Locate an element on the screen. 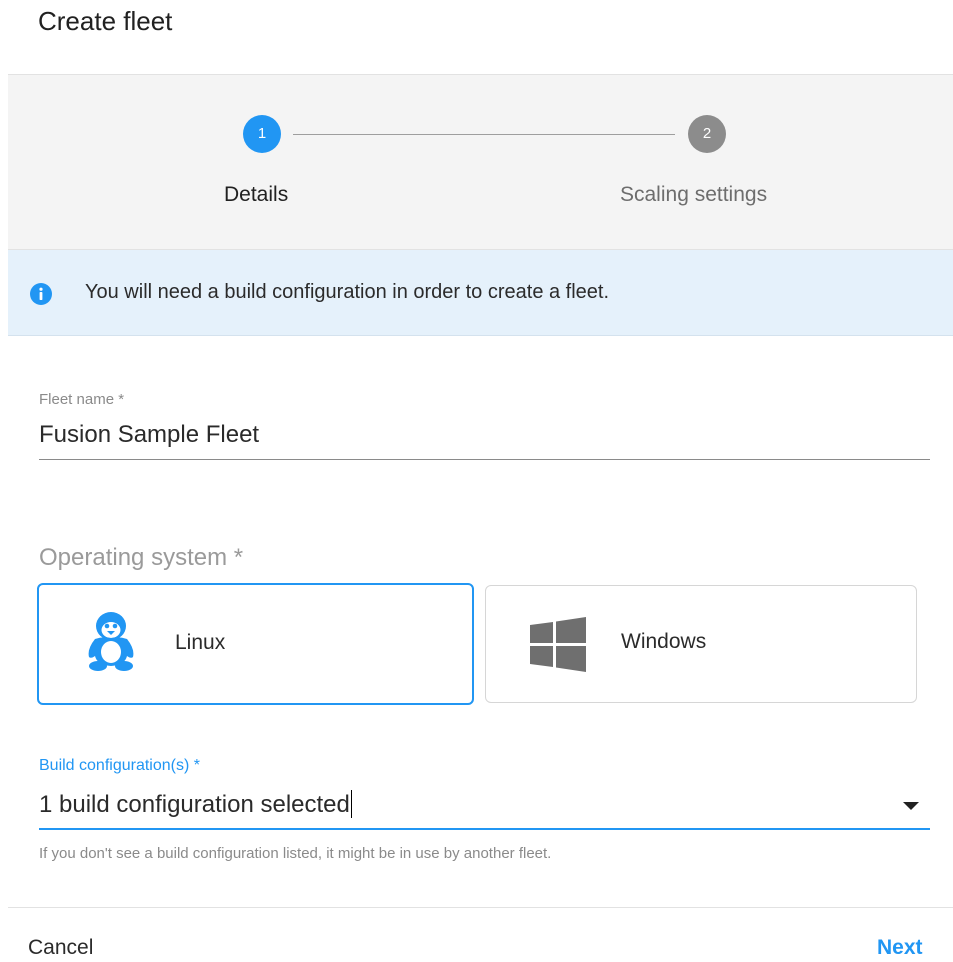  os-option-linux-label: Linux is located at coordinates (200, 642).